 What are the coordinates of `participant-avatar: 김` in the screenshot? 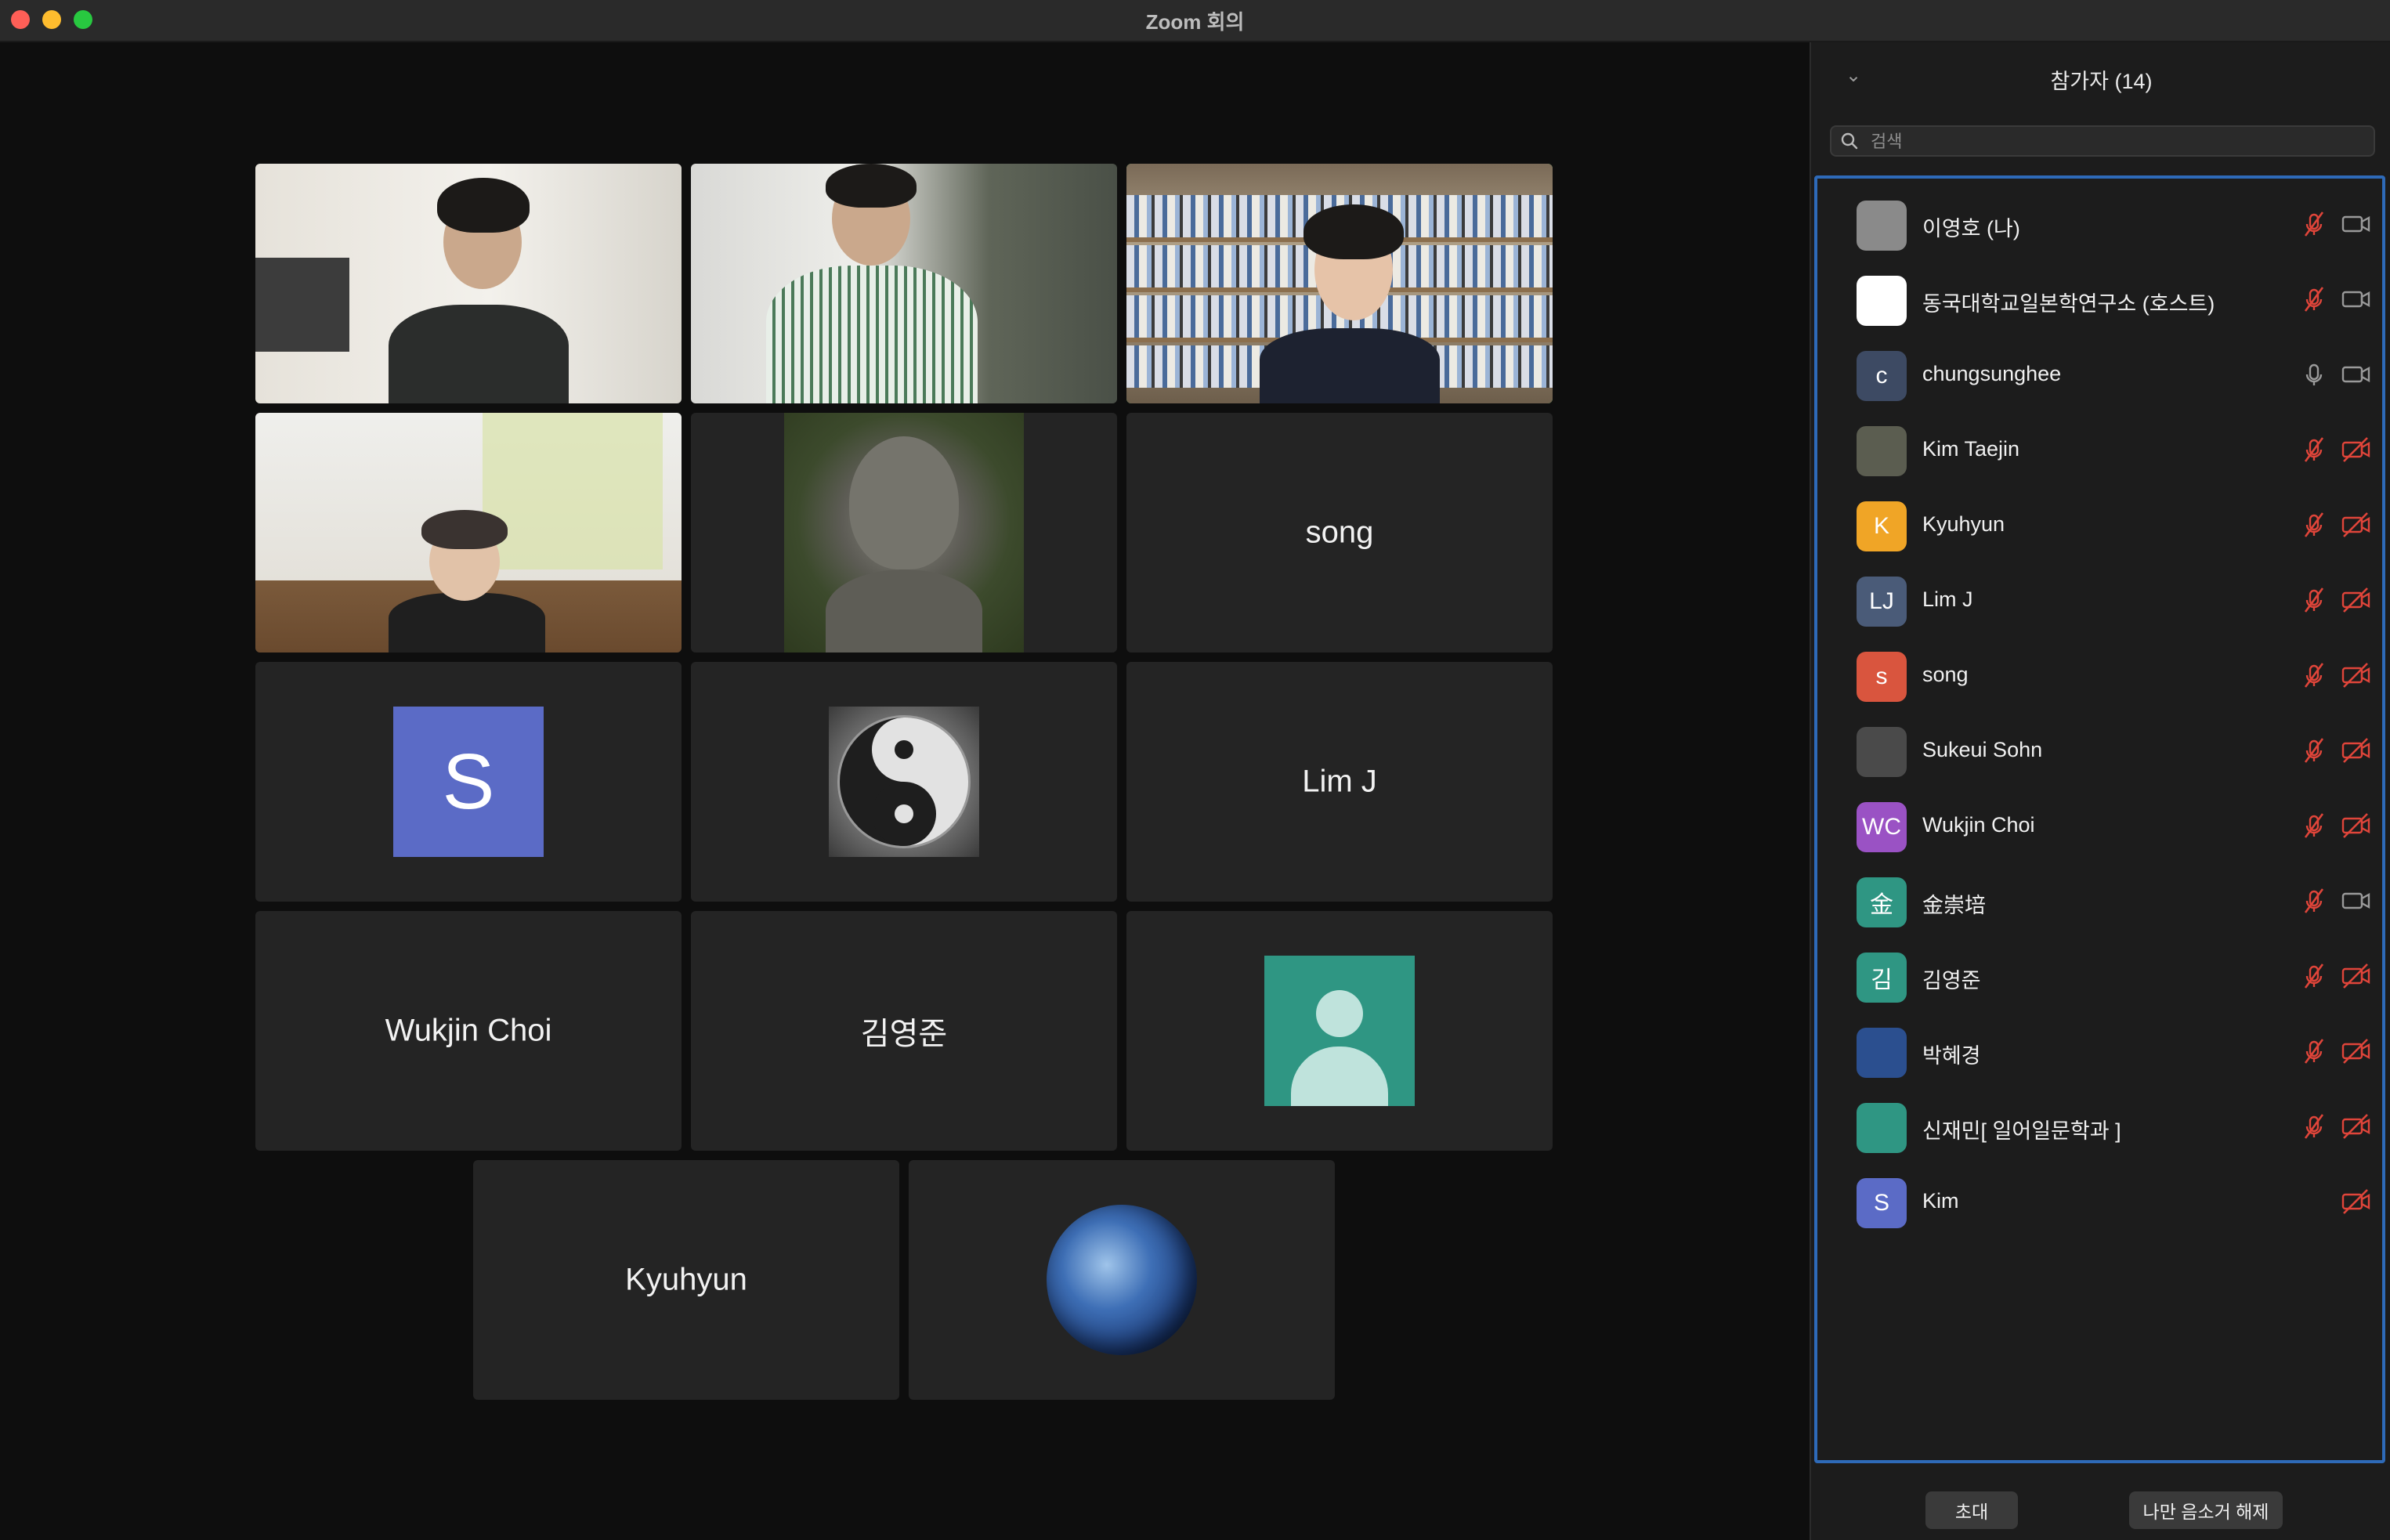 It's located at (1882, 978).